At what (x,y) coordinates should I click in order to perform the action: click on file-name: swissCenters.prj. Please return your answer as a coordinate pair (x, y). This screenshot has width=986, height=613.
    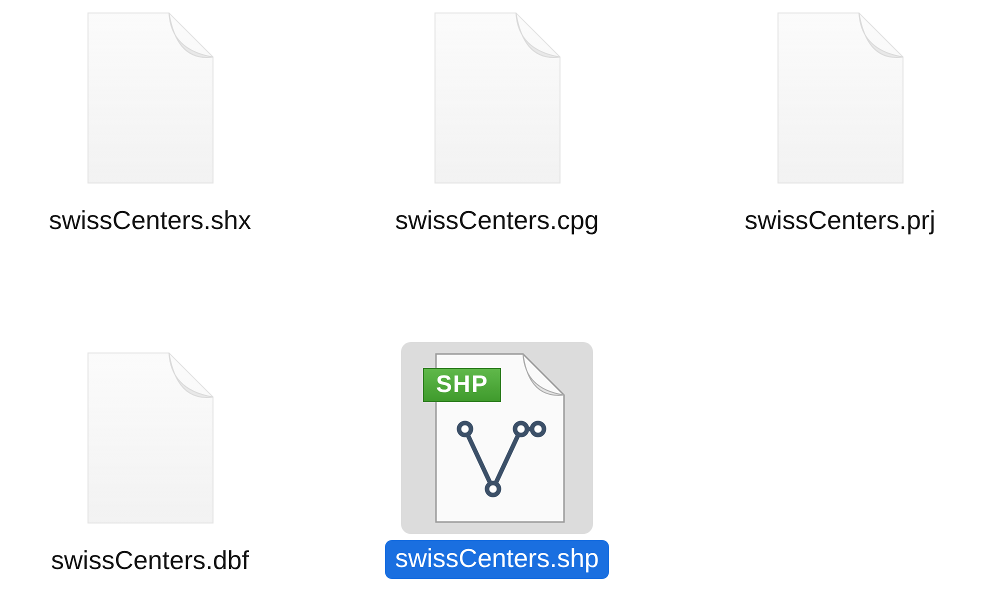
    Looking at the image, I should click on (840, 221).